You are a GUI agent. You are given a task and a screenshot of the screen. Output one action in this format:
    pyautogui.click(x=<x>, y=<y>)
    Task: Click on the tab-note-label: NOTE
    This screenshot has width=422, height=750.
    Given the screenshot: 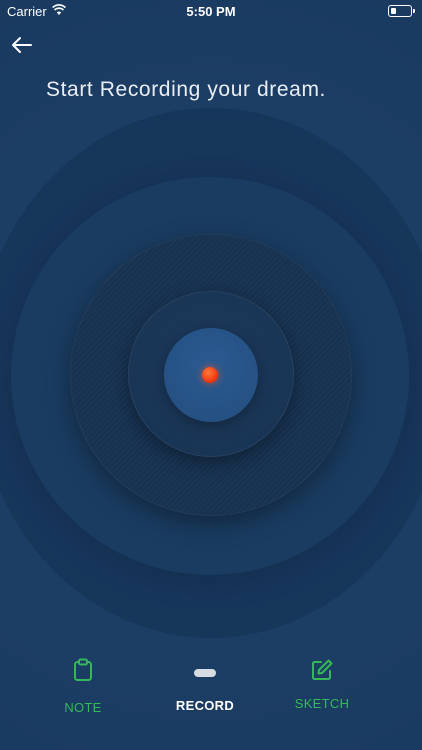 What is the action you would take?
    pyautogui.click(x=83, y=707)
    